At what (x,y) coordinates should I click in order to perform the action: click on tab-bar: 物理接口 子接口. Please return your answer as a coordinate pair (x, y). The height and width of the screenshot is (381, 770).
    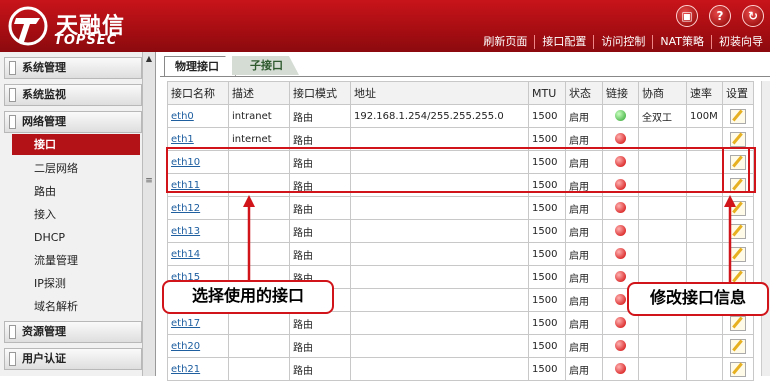
    Looking at the image, I should click on (231, 66).